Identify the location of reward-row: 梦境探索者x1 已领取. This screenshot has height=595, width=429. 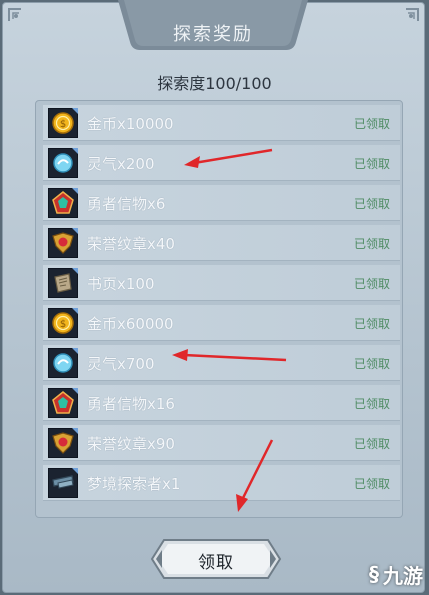
(221, 483).